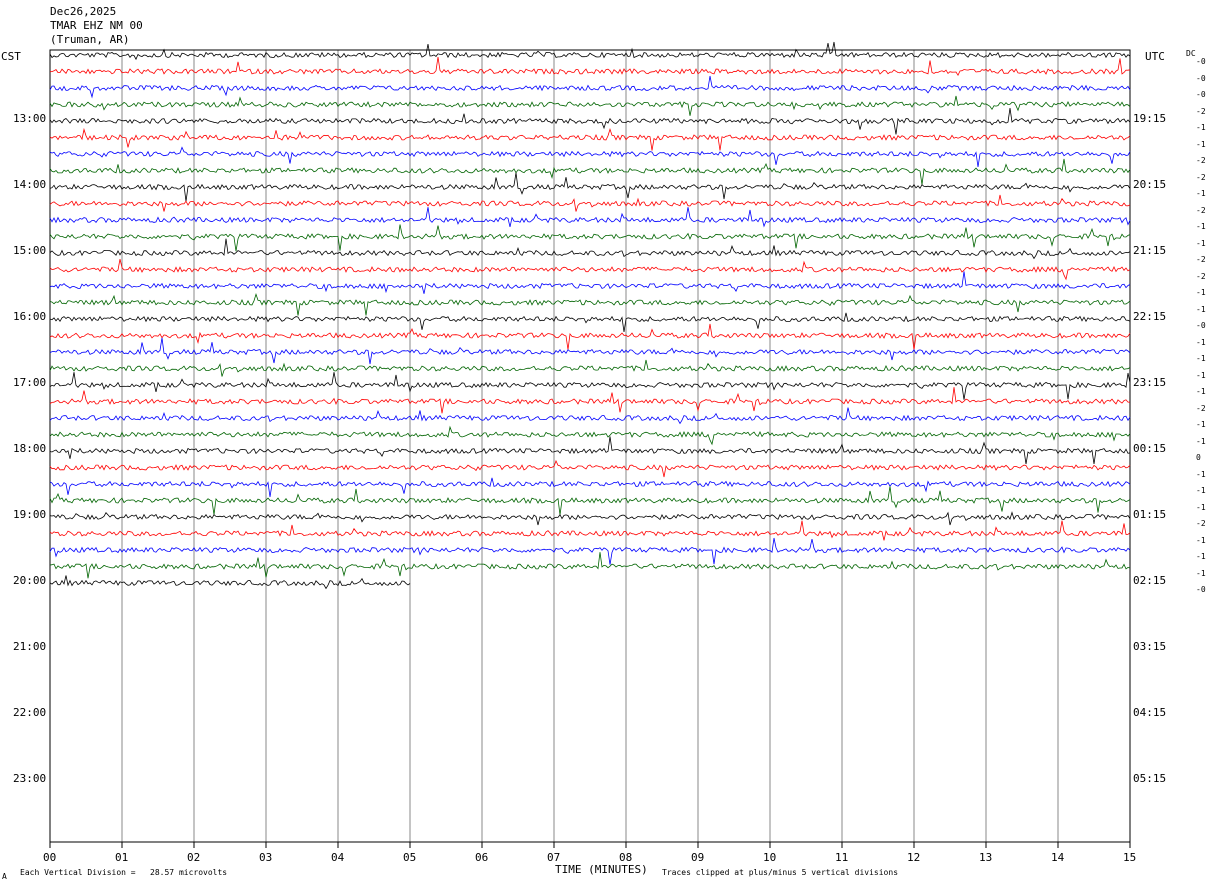 The width and height of the screenshot is (1210, 886). I want to click on x-tick-label: 03, so click(266, 857).